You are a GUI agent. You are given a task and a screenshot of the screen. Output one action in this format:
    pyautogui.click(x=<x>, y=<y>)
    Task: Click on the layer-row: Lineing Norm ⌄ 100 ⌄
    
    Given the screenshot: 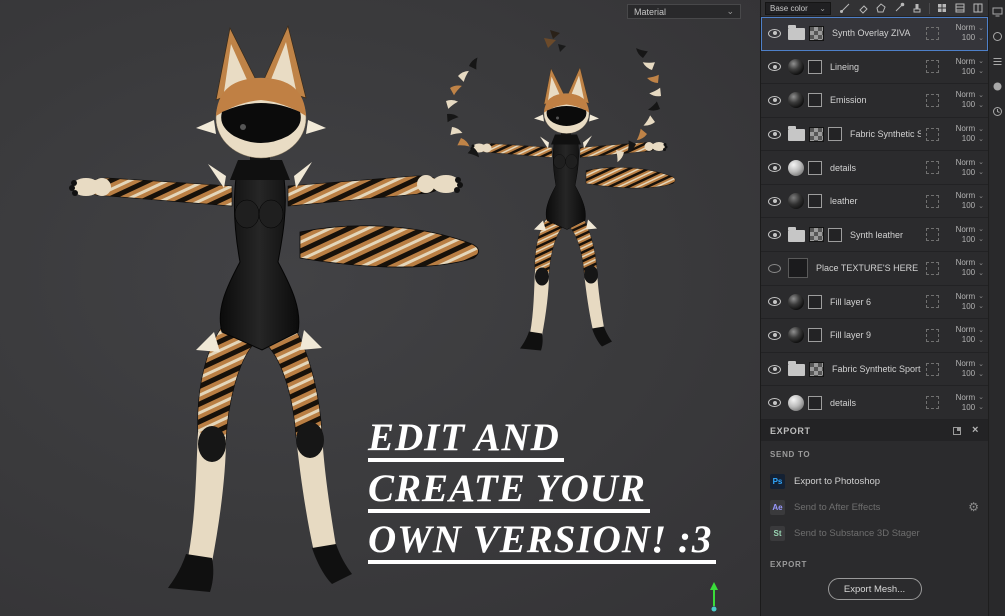 What is the action you would take?
    pyautogui.click(x=874, y=67)
    